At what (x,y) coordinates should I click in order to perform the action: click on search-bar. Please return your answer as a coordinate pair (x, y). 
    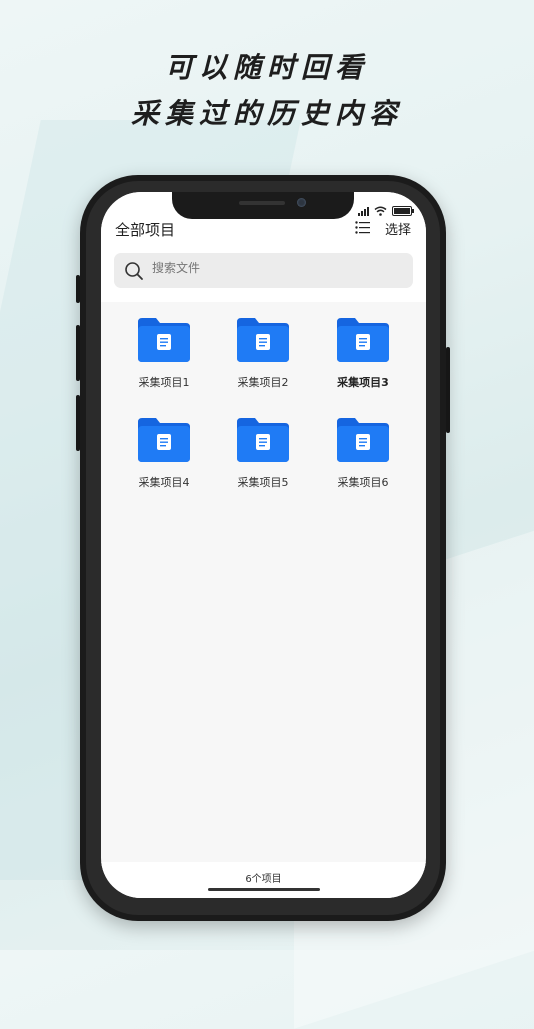
    Looking at the image, I should click on (263, 270).